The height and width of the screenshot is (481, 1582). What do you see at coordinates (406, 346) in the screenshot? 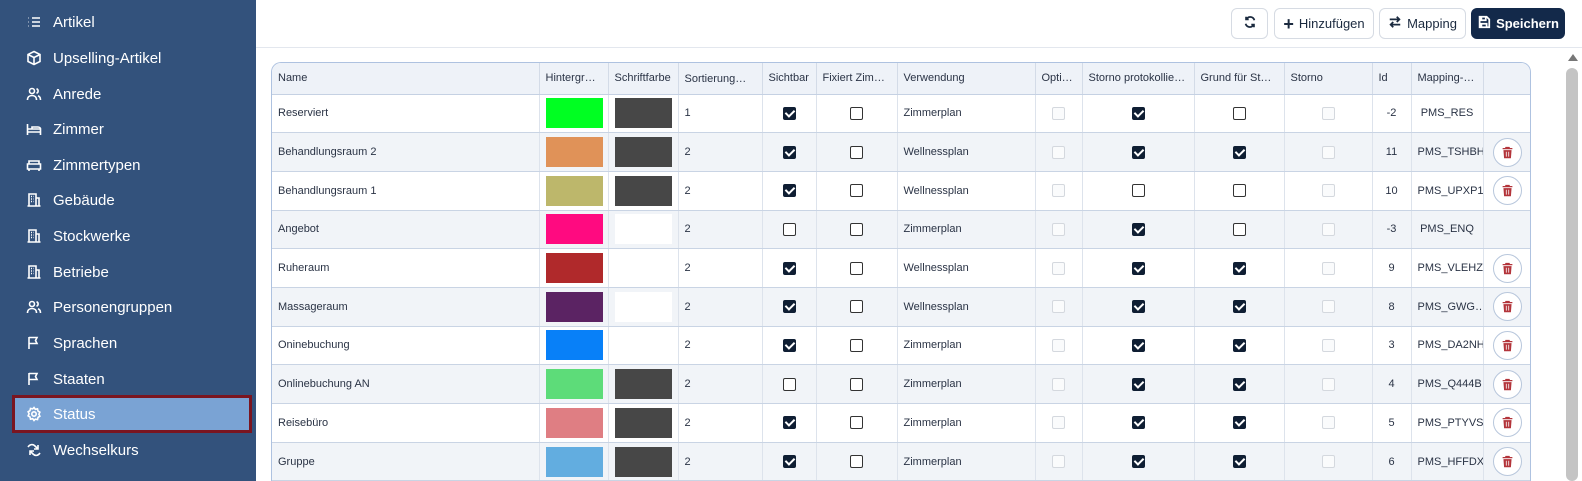
I see `name-cell: Oninebuchung` at bounding box center [406, 346].